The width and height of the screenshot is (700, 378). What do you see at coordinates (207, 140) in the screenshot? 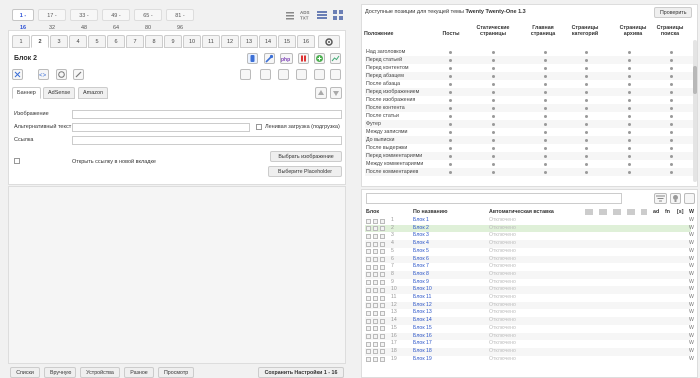
I see `link-input` at bounding box center [207, 140].